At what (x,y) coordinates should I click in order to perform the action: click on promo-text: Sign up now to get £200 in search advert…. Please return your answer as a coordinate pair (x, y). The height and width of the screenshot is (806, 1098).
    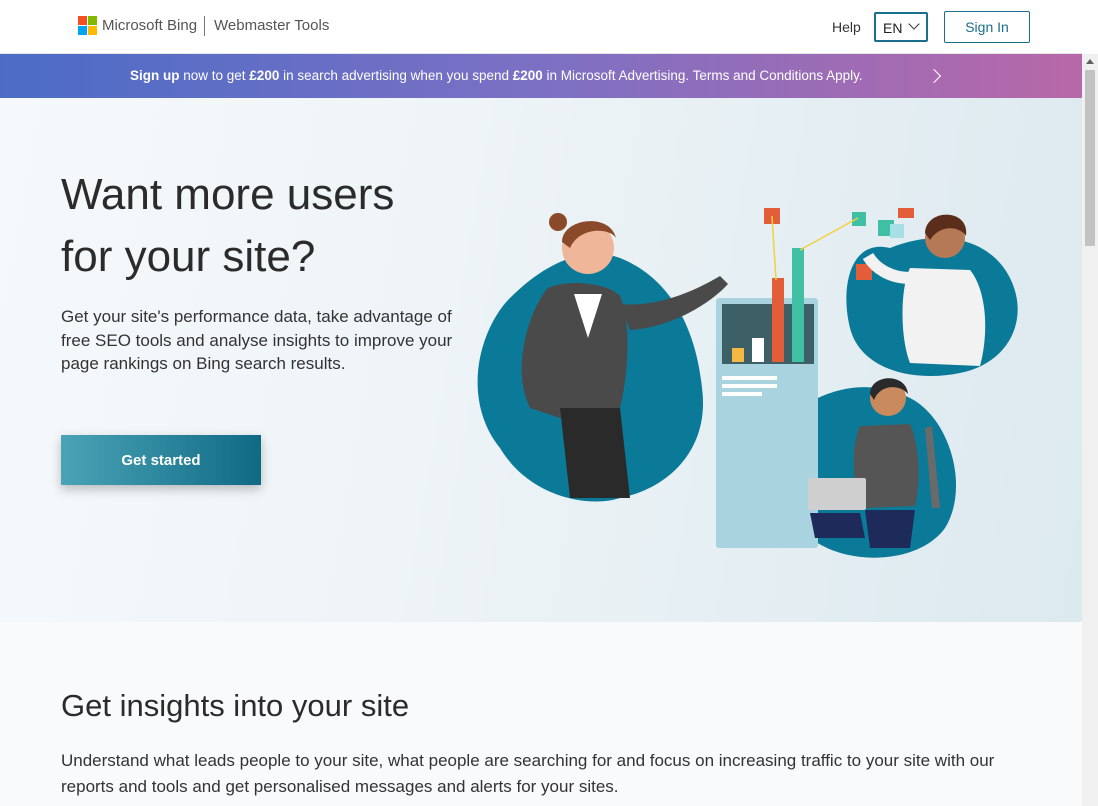
    Looking at the image, I should click on (496, 75).